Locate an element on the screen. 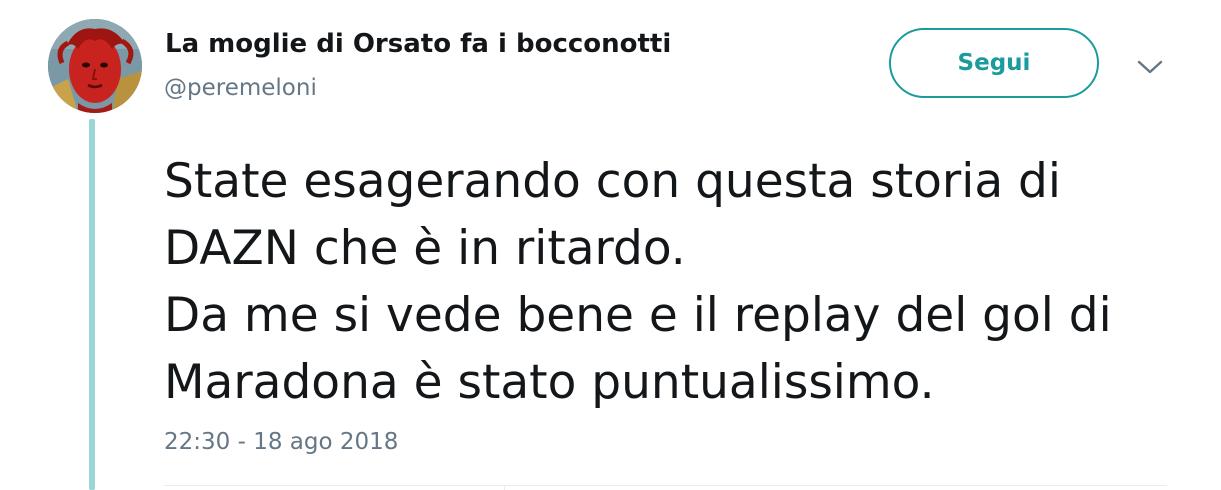 Image resolution: width=1221 pixels, height=490 pixels. divider is located at coordinates (665, 485).